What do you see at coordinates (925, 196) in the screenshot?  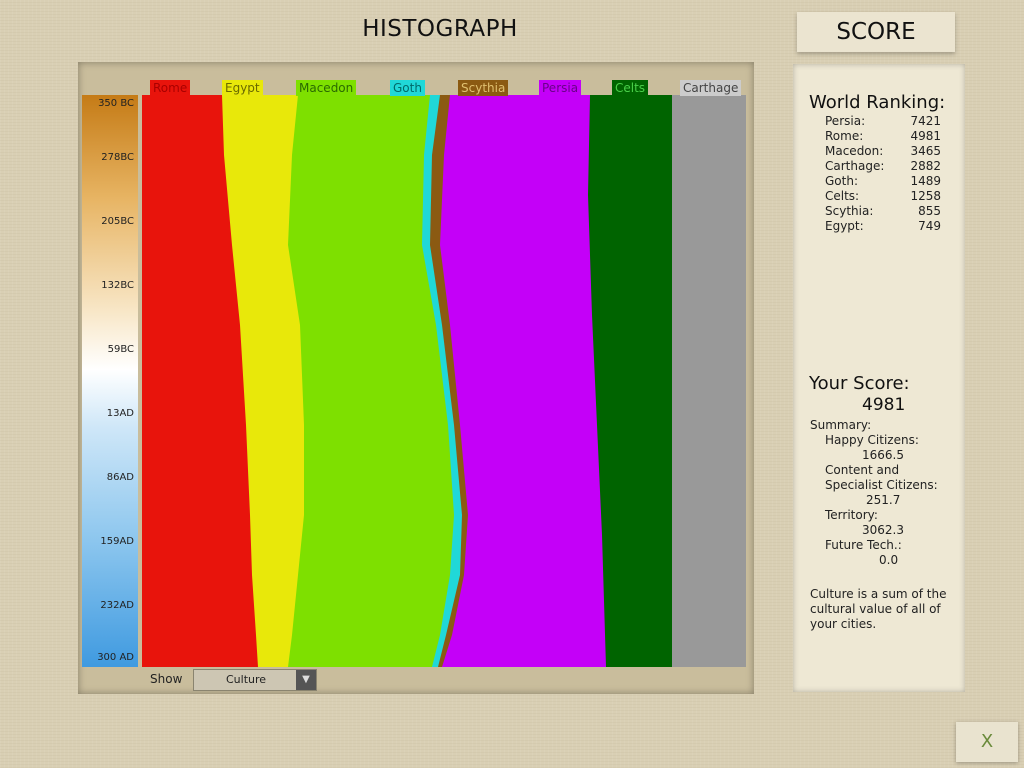 I see `ranking-civ-score: 1258` at bounding box center [925, 196].